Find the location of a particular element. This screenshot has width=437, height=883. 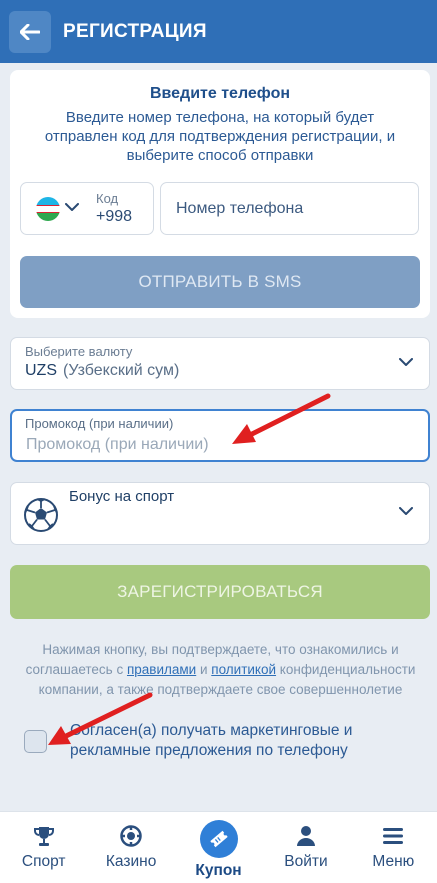

coupon-badge is located at coordinates (218, 839).